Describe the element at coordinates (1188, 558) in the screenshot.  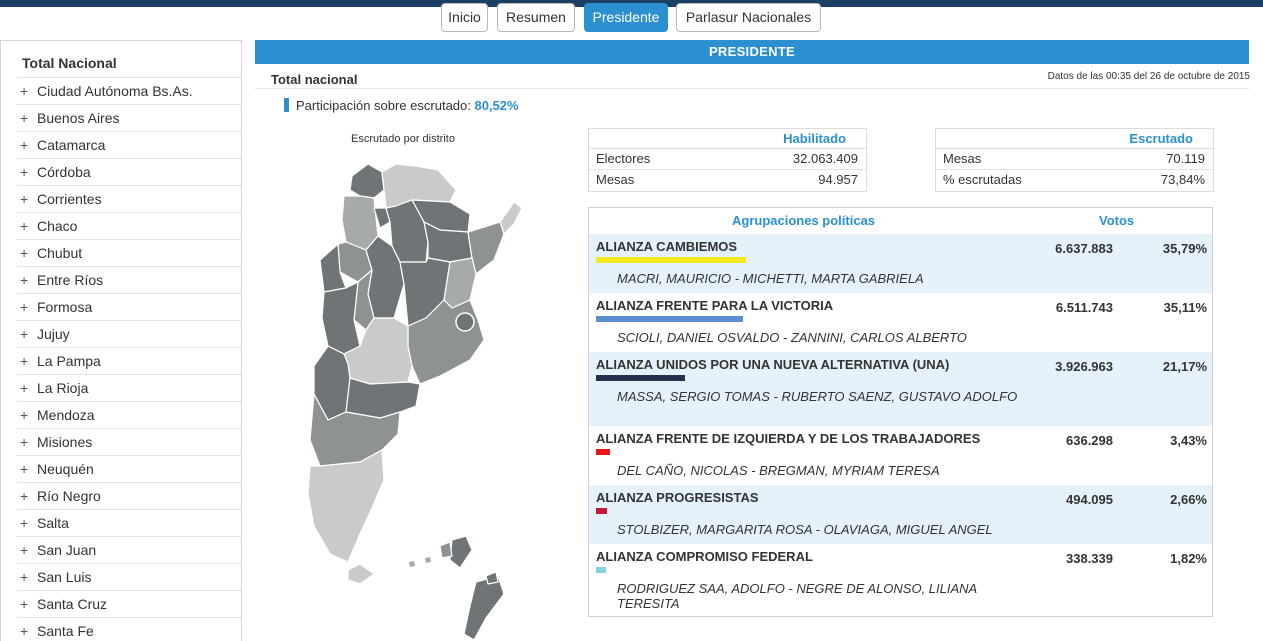
I see `vote-percentage: 1,82%` at that location.